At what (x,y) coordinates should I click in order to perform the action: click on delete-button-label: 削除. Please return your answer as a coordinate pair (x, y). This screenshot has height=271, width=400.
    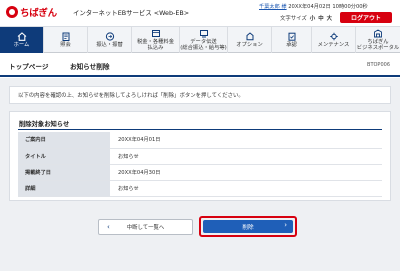
    Looking at the image, I should click on (248, 227).